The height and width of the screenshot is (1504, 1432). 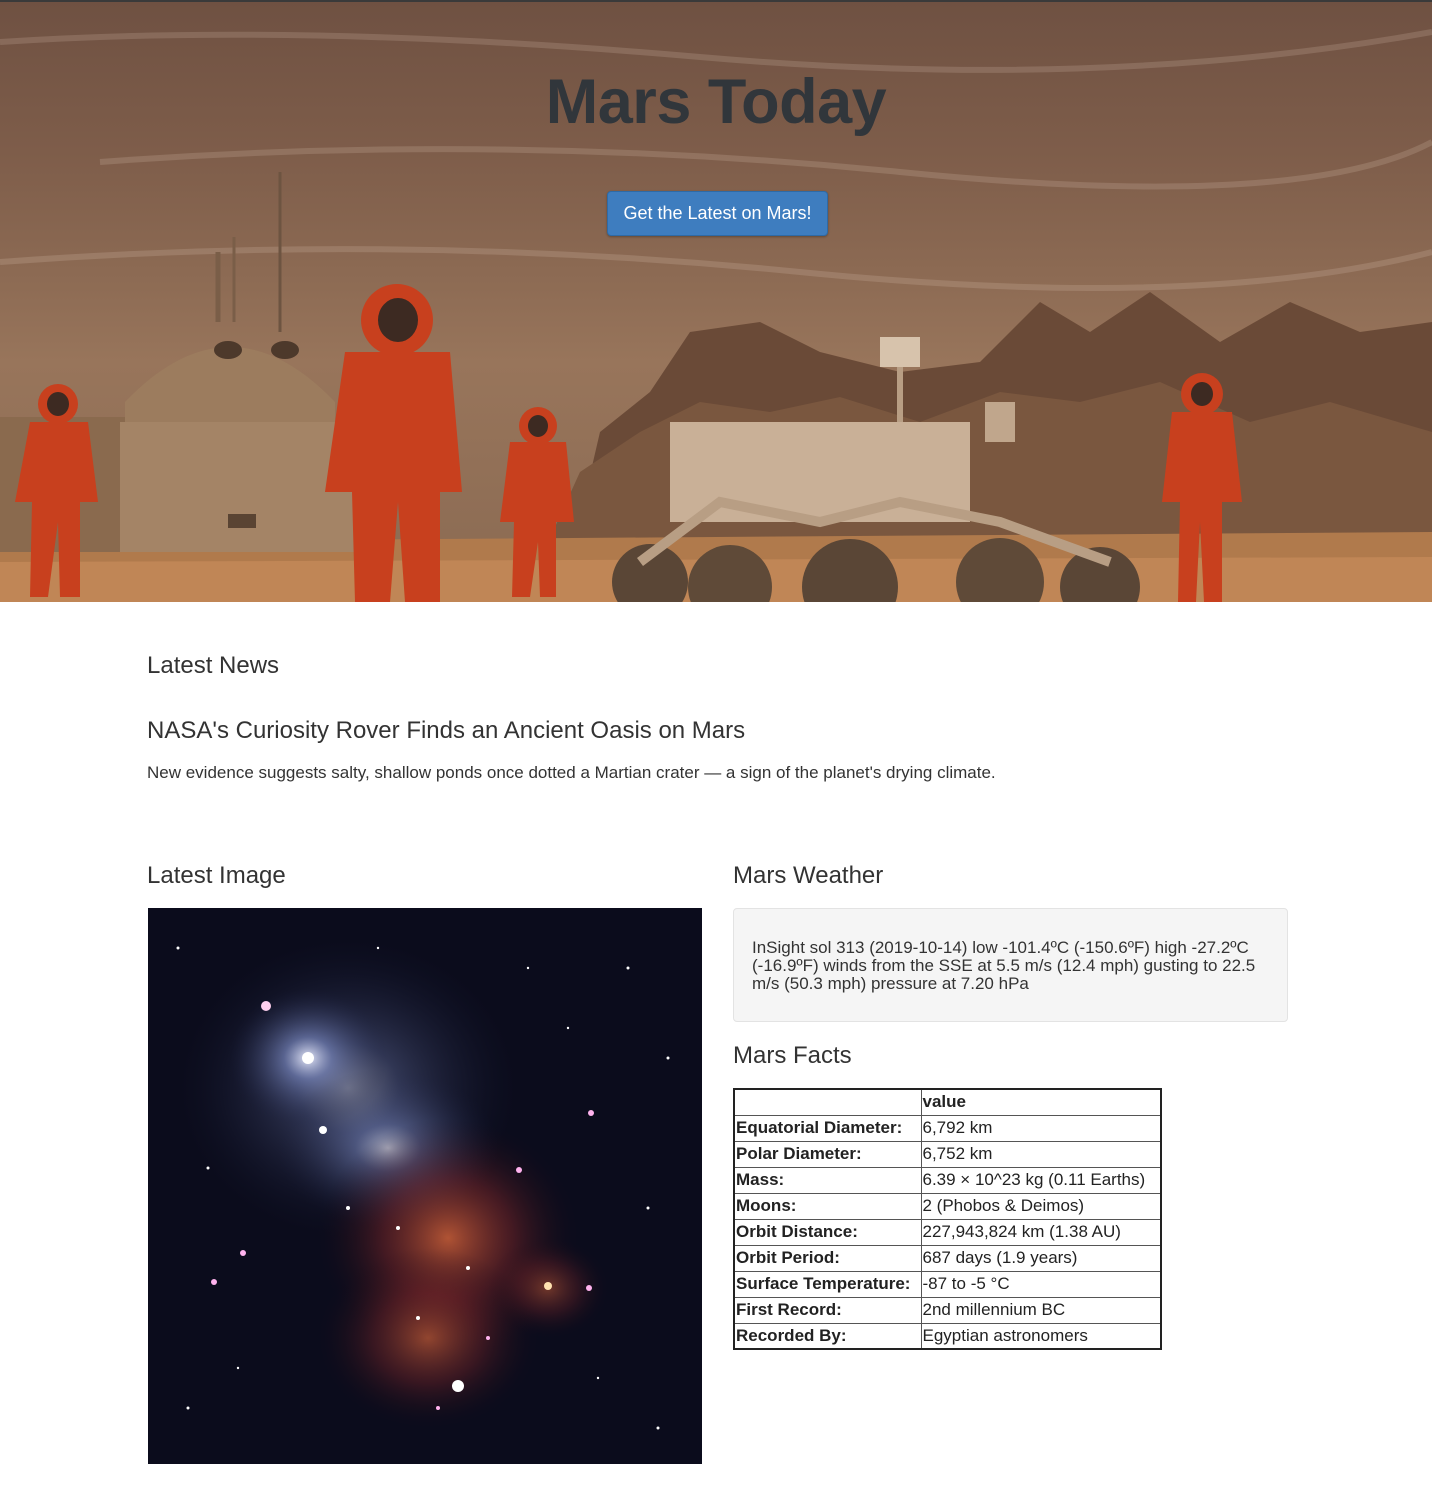 I want to click on table-row: Orbit Distance: 227,943,824 km (1.38 AU), so click(x=947, y=1232).